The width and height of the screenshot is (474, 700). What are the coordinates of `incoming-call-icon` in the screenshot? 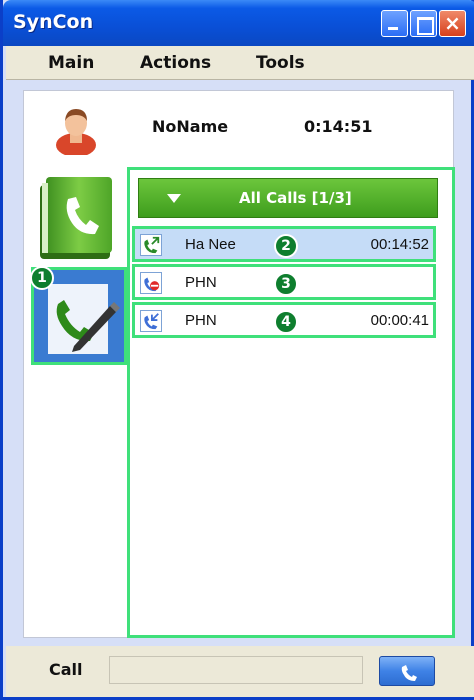 It's located at (151, 321).